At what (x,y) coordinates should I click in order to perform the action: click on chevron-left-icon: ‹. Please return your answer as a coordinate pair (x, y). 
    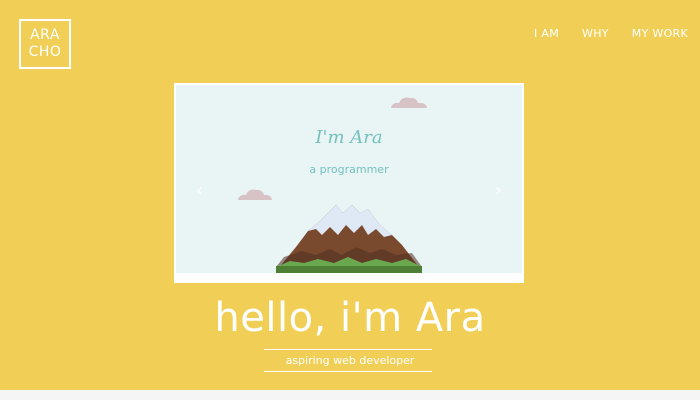
    Looking at the image, I should click on (199, 191).